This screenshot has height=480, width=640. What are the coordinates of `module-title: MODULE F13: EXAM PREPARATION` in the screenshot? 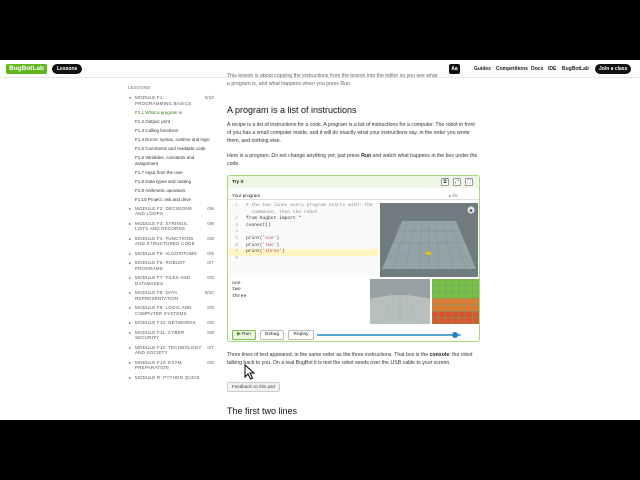 It's located at (158, 365).